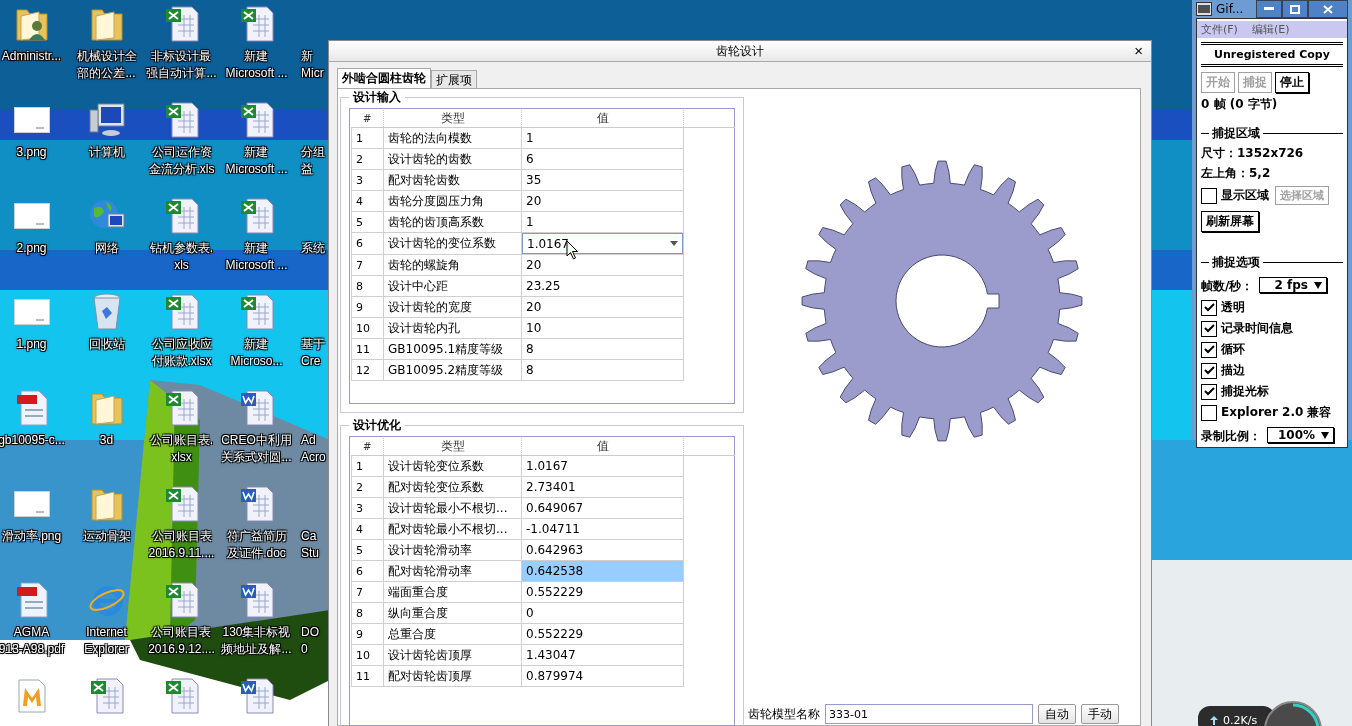 The height and width of the screenshot is (726, 1352). I want to click on table-cell: GB10095.2精度等级, so click(452, 370).